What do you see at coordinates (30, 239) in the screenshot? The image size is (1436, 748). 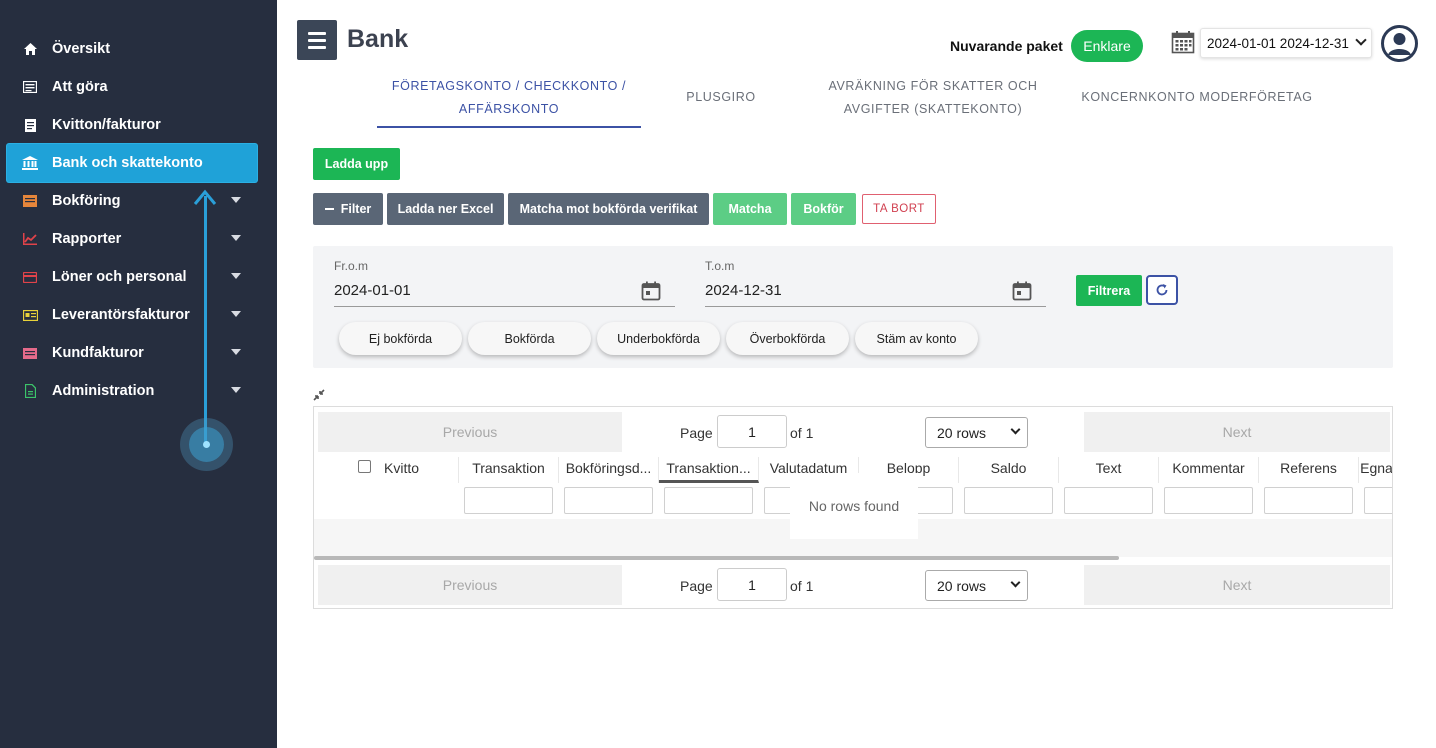 I see `chart-icon` at bounding box center [30, 239].